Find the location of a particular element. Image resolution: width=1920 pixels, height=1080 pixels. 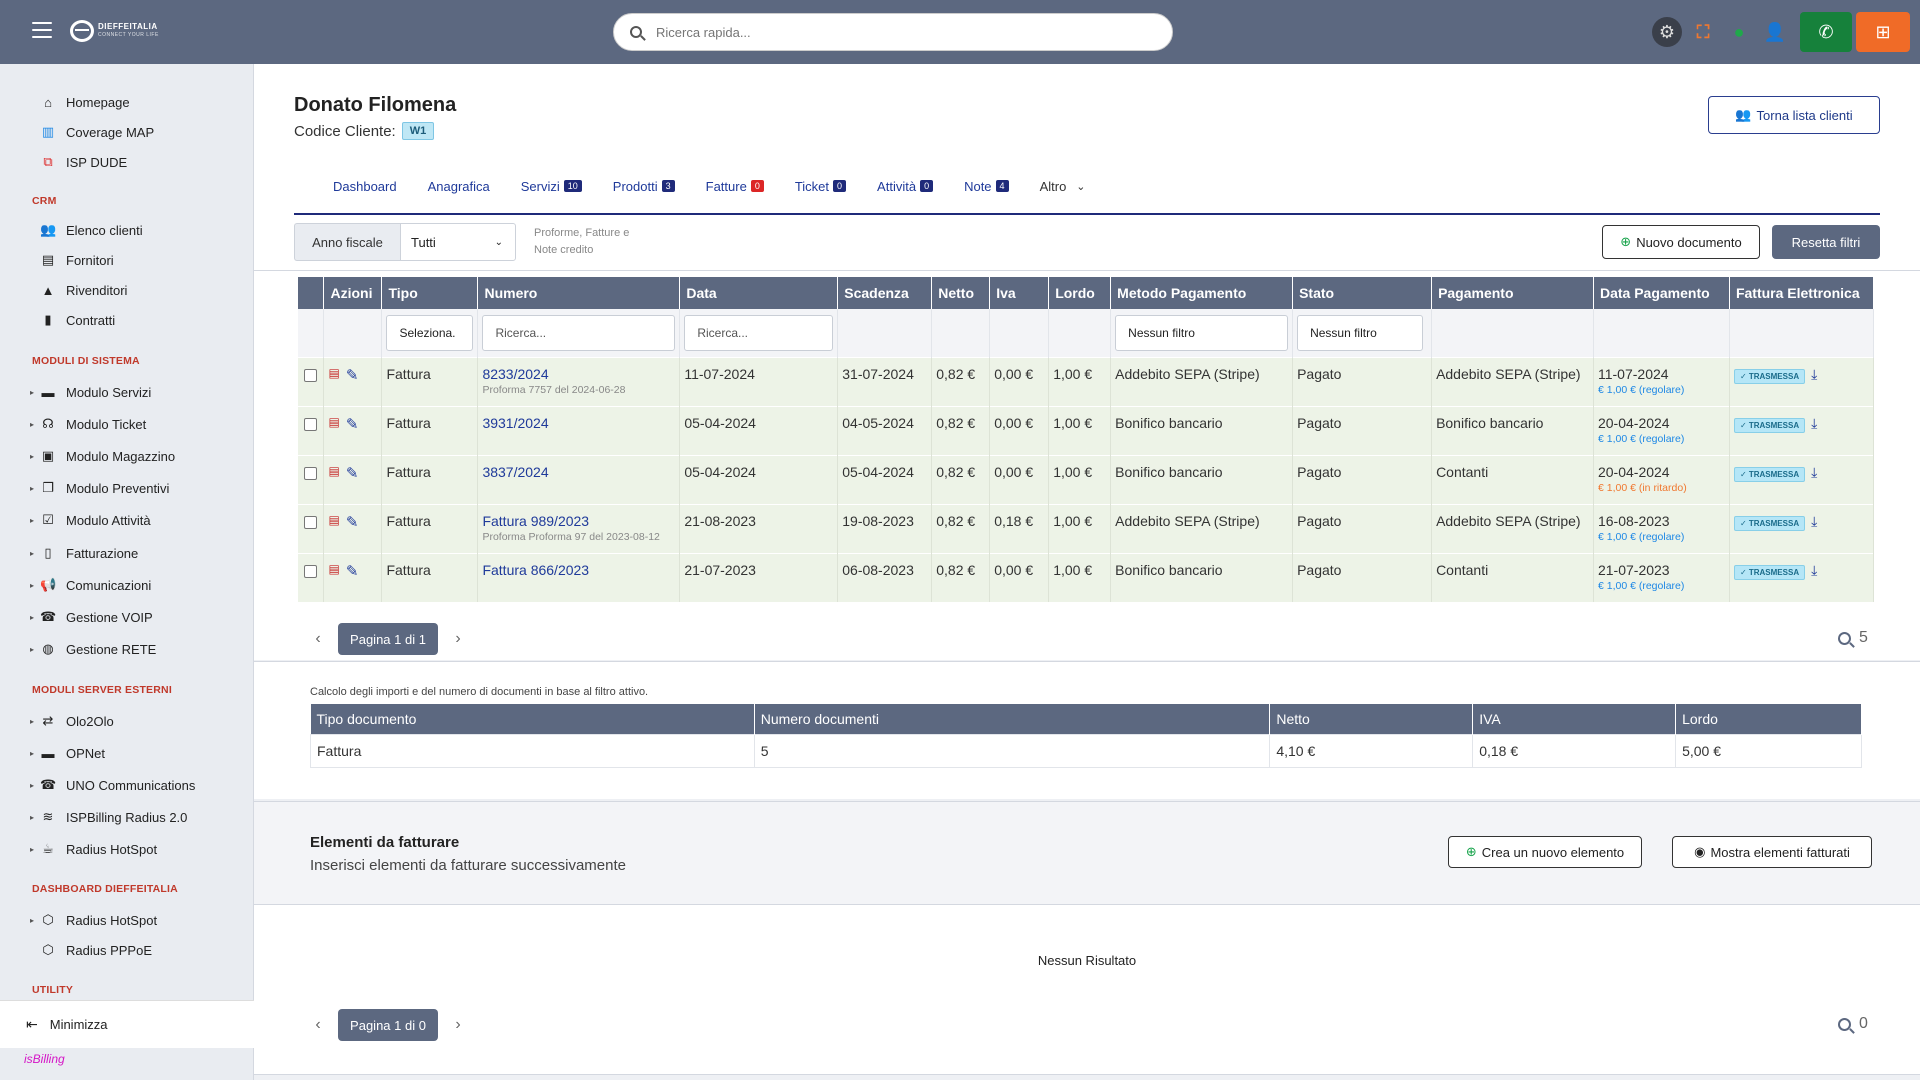

quick-search is located at coordinates (893, 32).